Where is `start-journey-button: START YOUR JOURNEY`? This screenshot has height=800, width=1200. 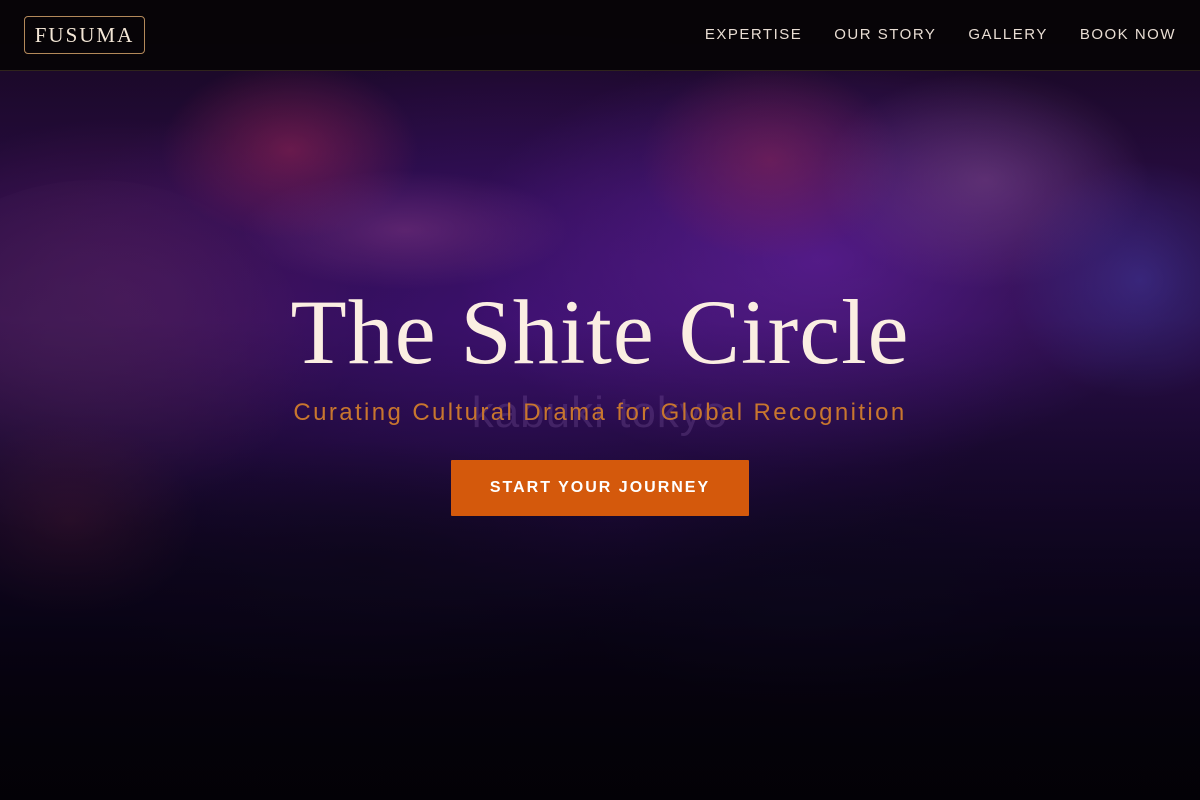 start-journey-button: START YOUR JOURNEY is located at coordinates (600, 488).